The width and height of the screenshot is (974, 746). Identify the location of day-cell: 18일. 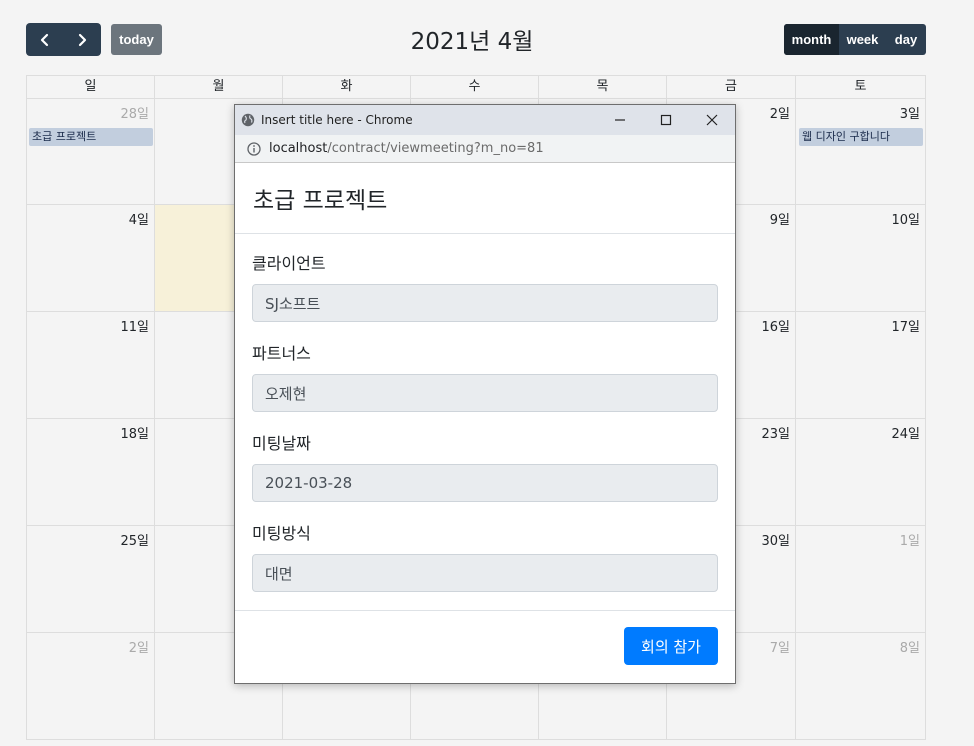
(90, 472).